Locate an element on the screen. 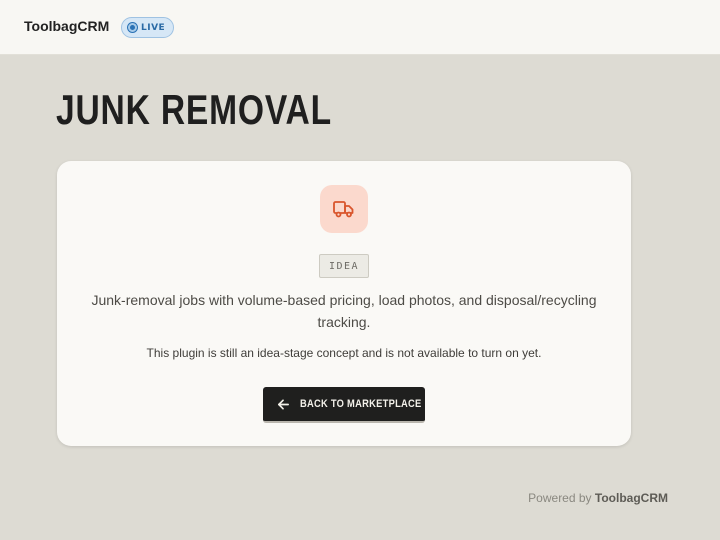 The height and width of the screenshot is (540, 720). live-status-badge: LIVE is located at coordinates (147, 27).